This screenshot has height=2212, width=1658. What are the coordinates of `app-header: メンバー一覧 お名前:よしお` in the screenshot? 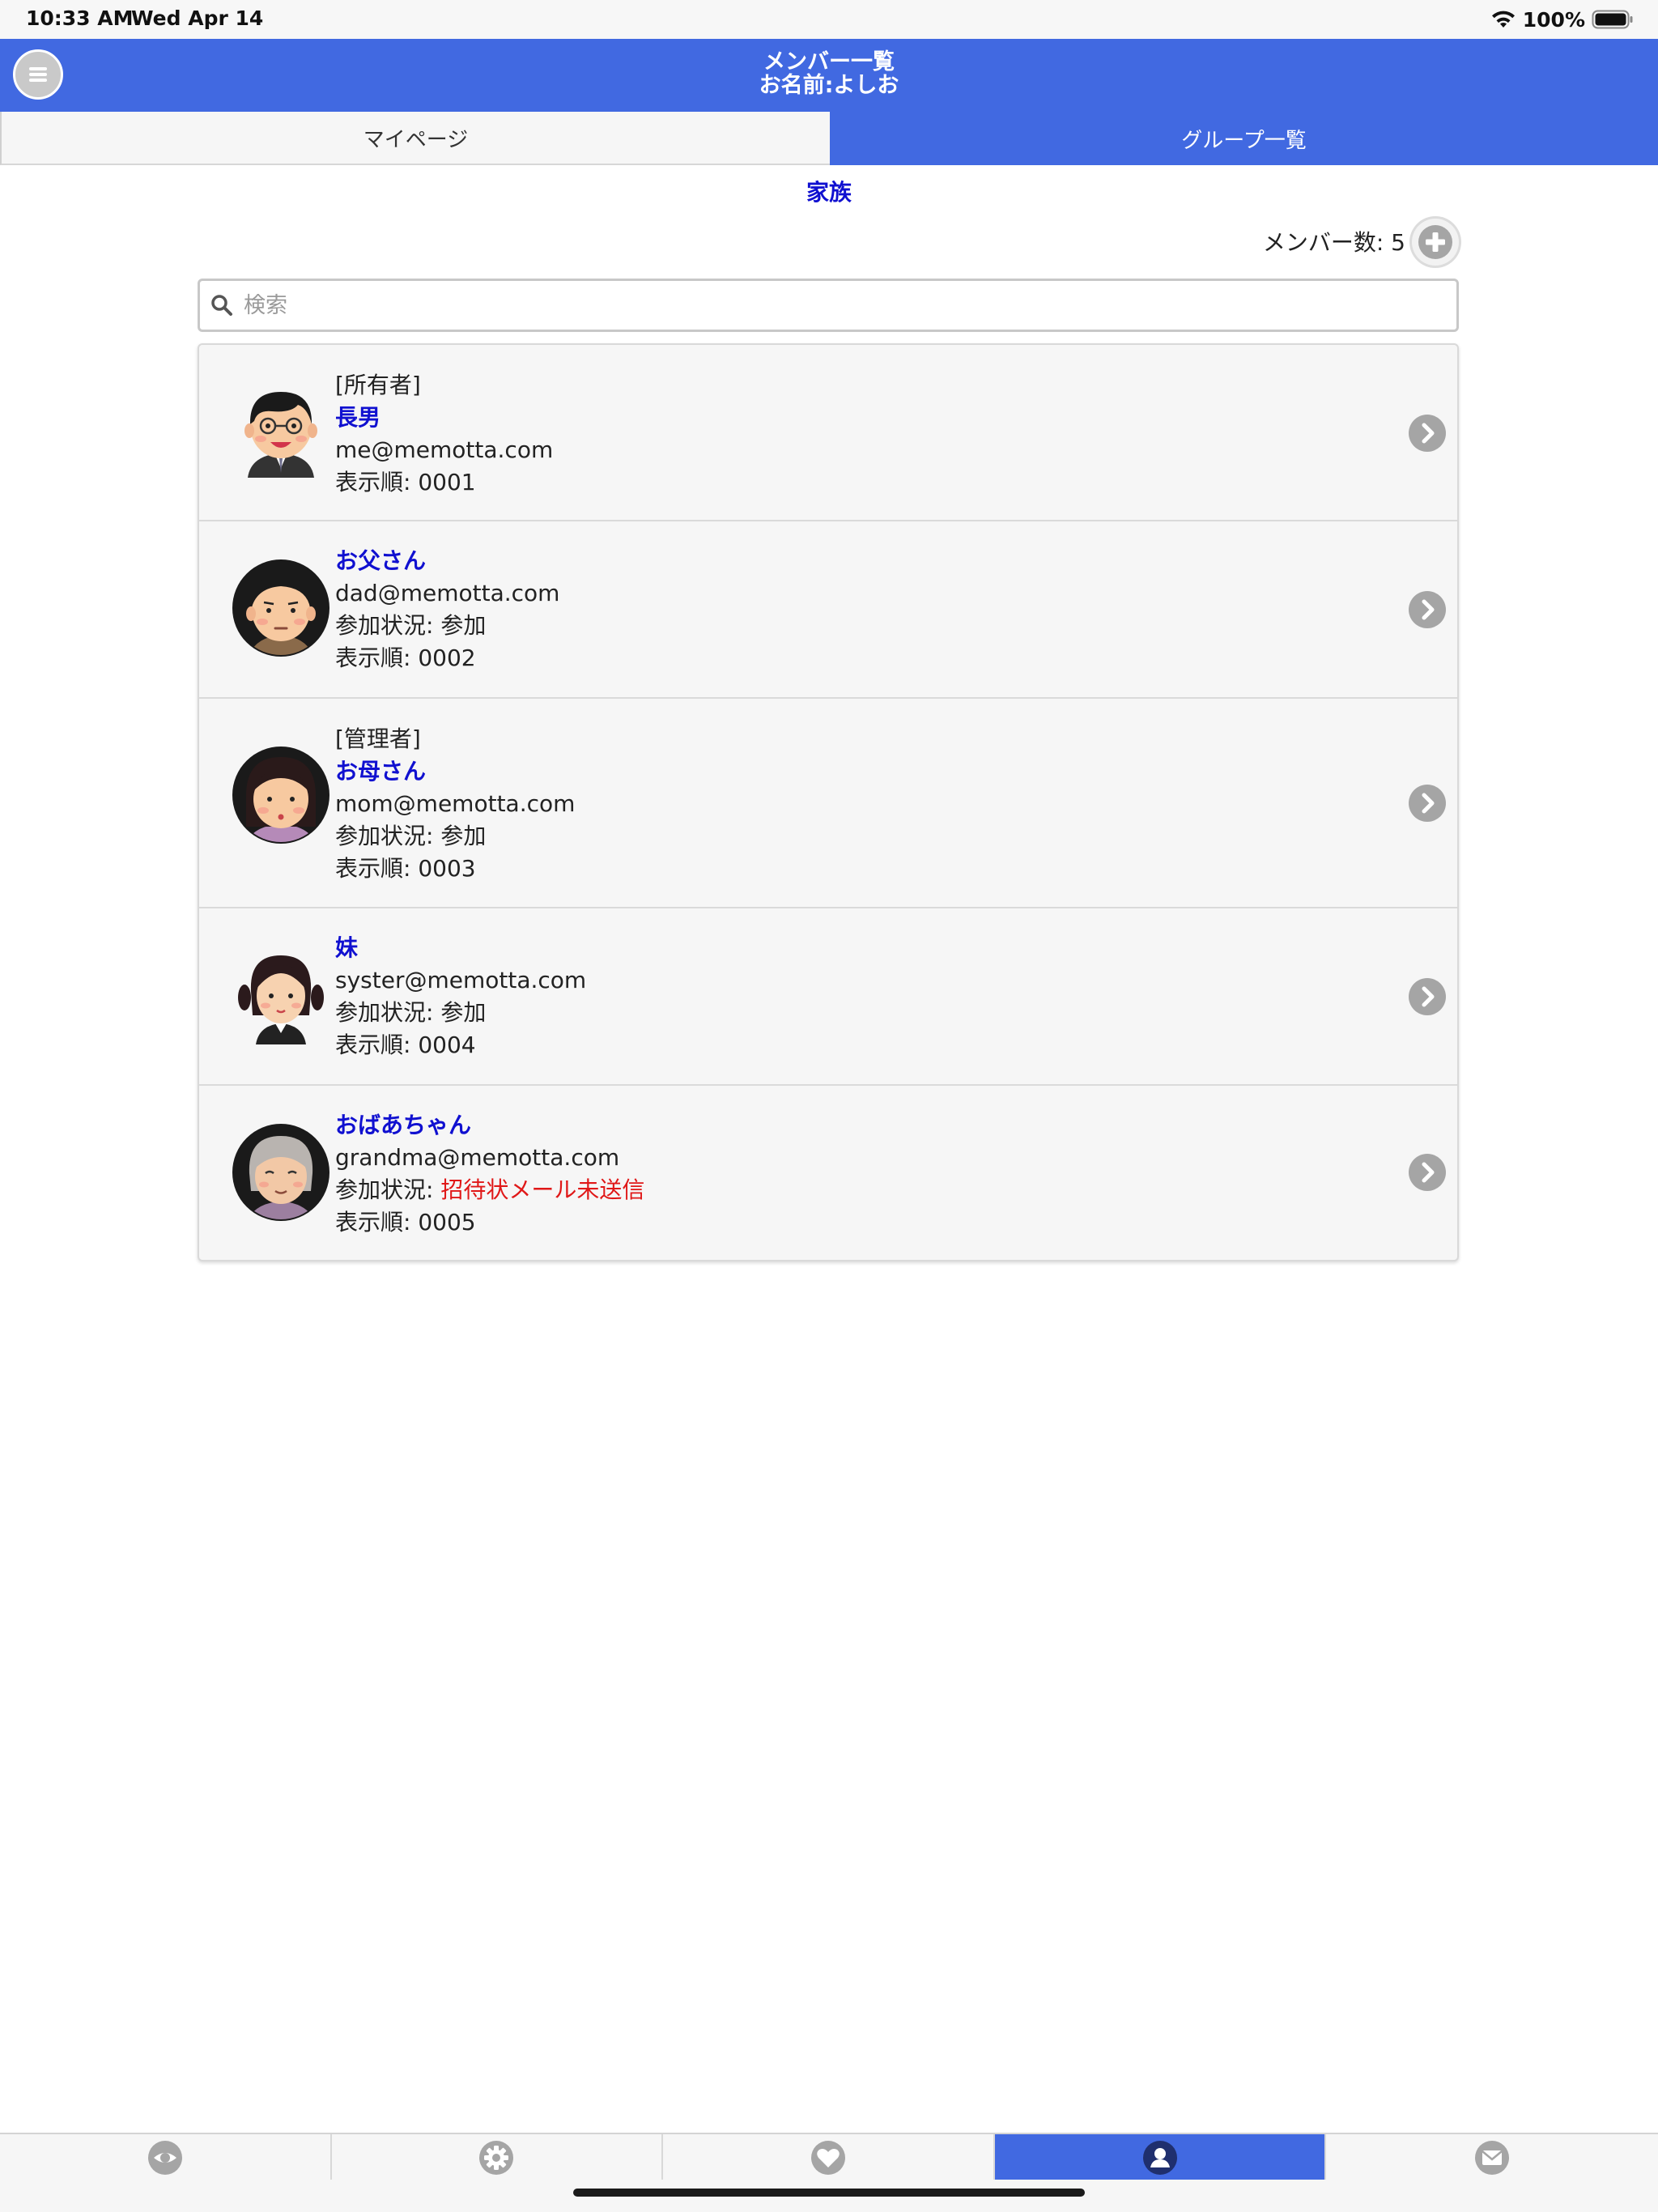 It's located at (829, 75).